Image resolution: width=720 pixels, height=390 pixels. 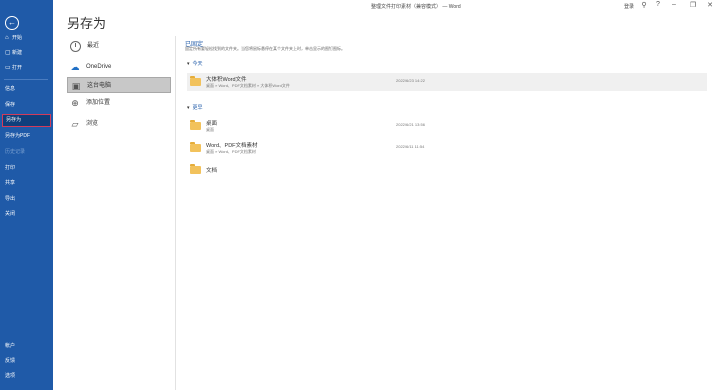 I want to click on sidebar-item-save-as: 另存为, so click(x=26, y=120).